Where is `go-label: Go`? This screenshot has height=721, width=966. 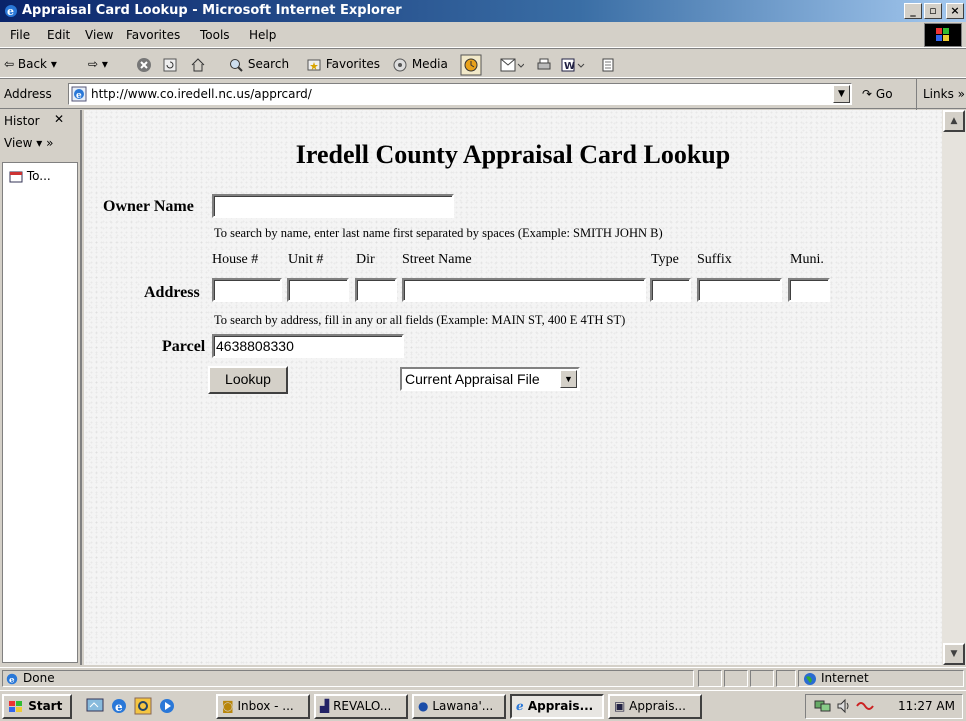
go-label: Go is located at coordinates (884, 94).